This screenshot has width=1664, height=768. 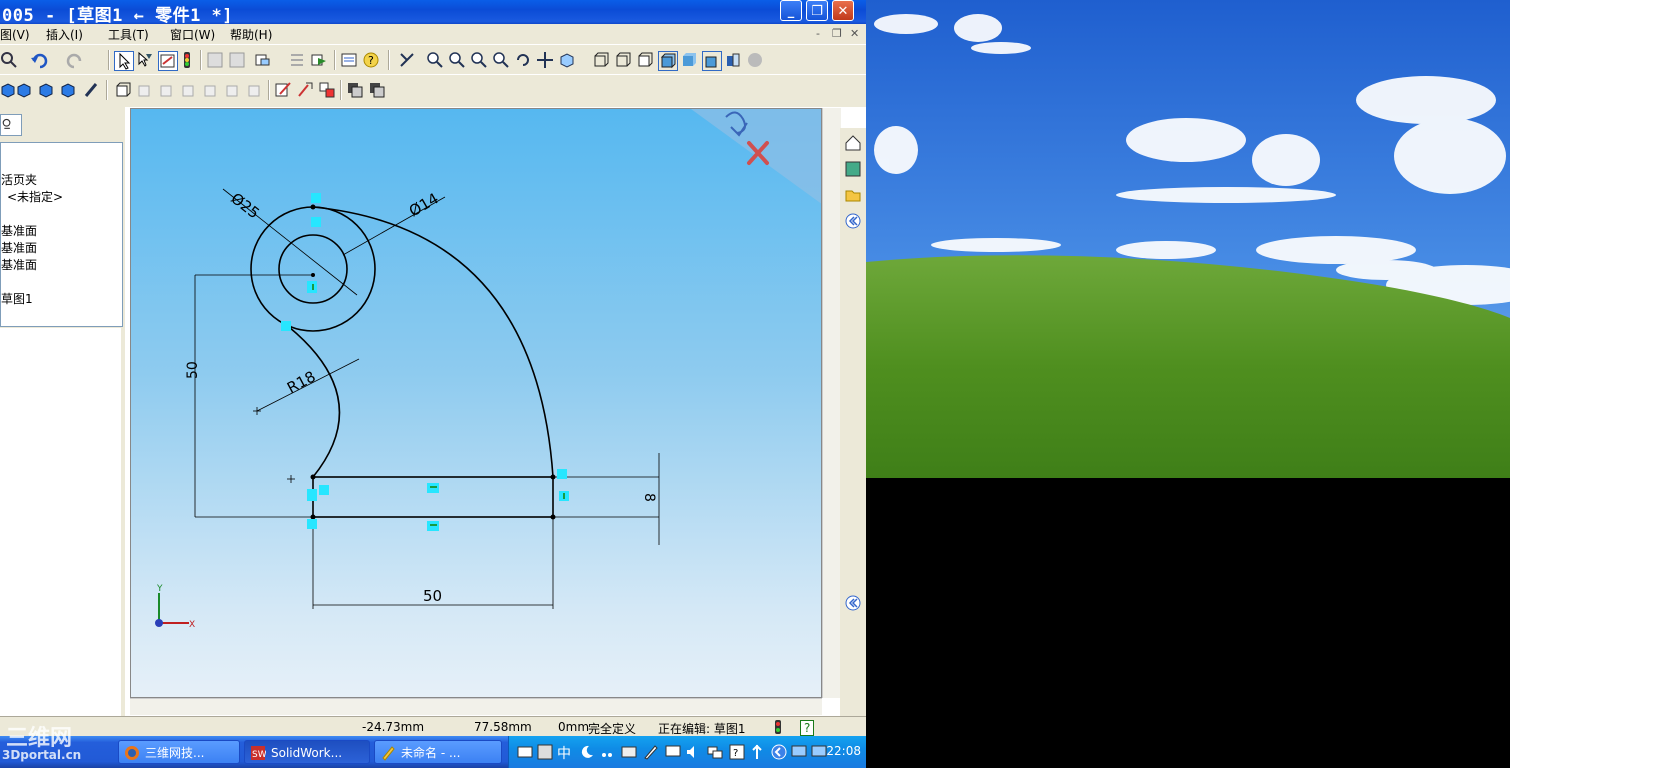 I want to click on sketch-icon, so click(x=168, y=61).